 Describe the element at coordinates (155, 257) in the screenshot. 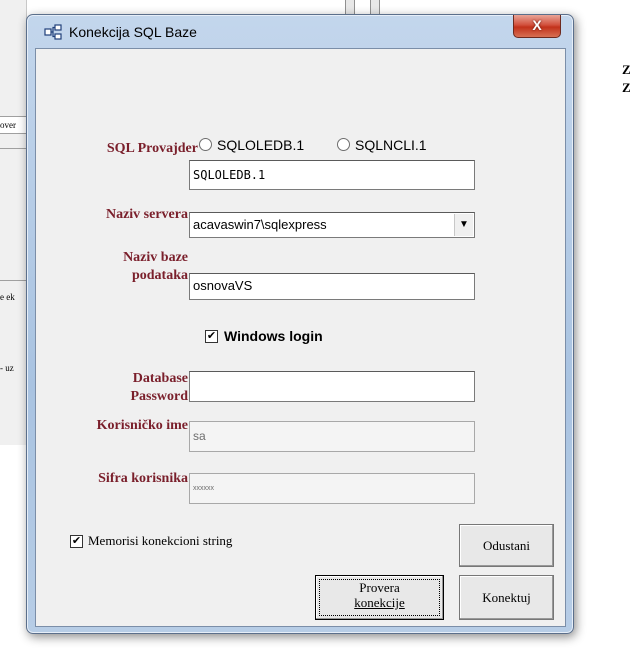

I see `database-label-line1: Naziv baze` at that location.